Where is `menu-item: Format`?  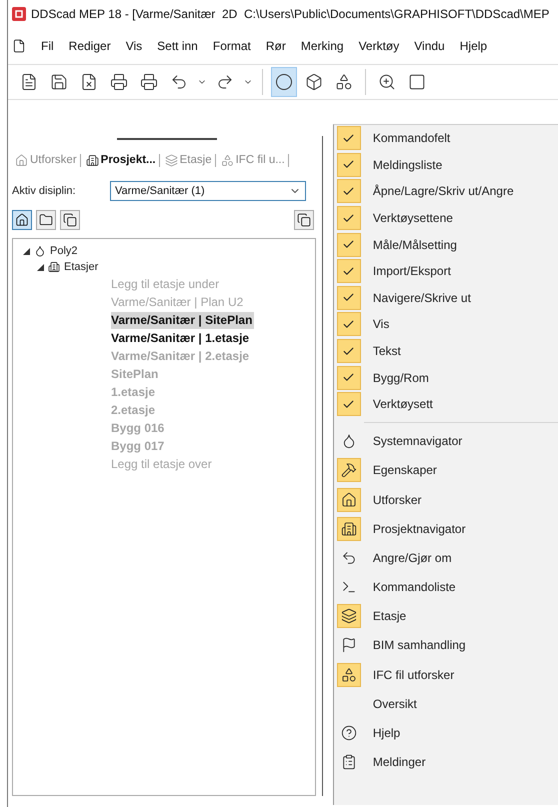 menu-item: Format is located at coordinates (231, 46).